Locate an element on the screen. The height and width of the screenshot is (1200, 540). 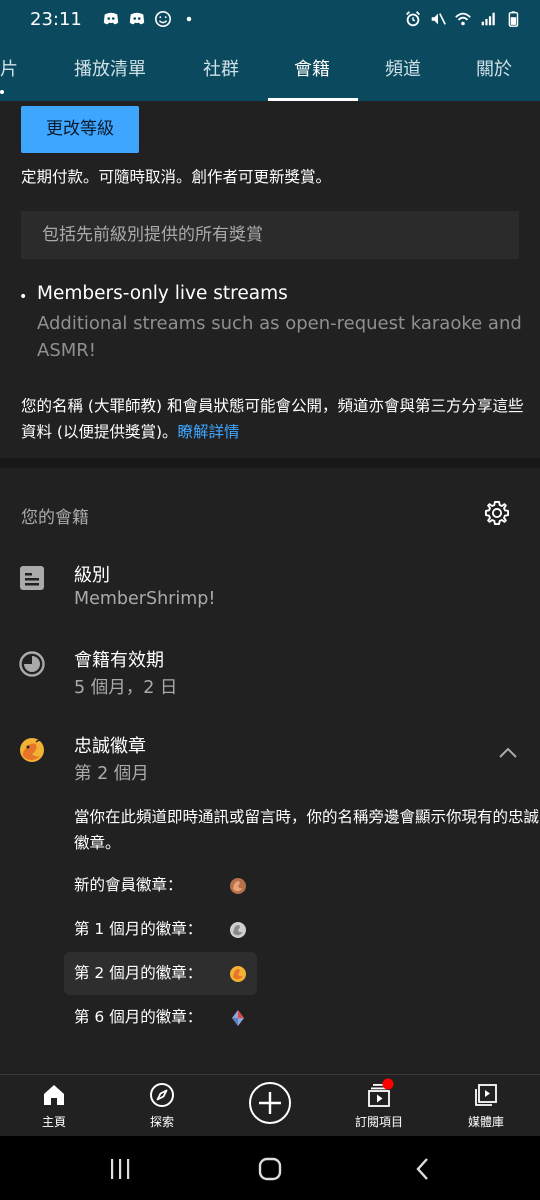
badge-label: 第 1 個月的徽章： is located at coordinates (138, 929).